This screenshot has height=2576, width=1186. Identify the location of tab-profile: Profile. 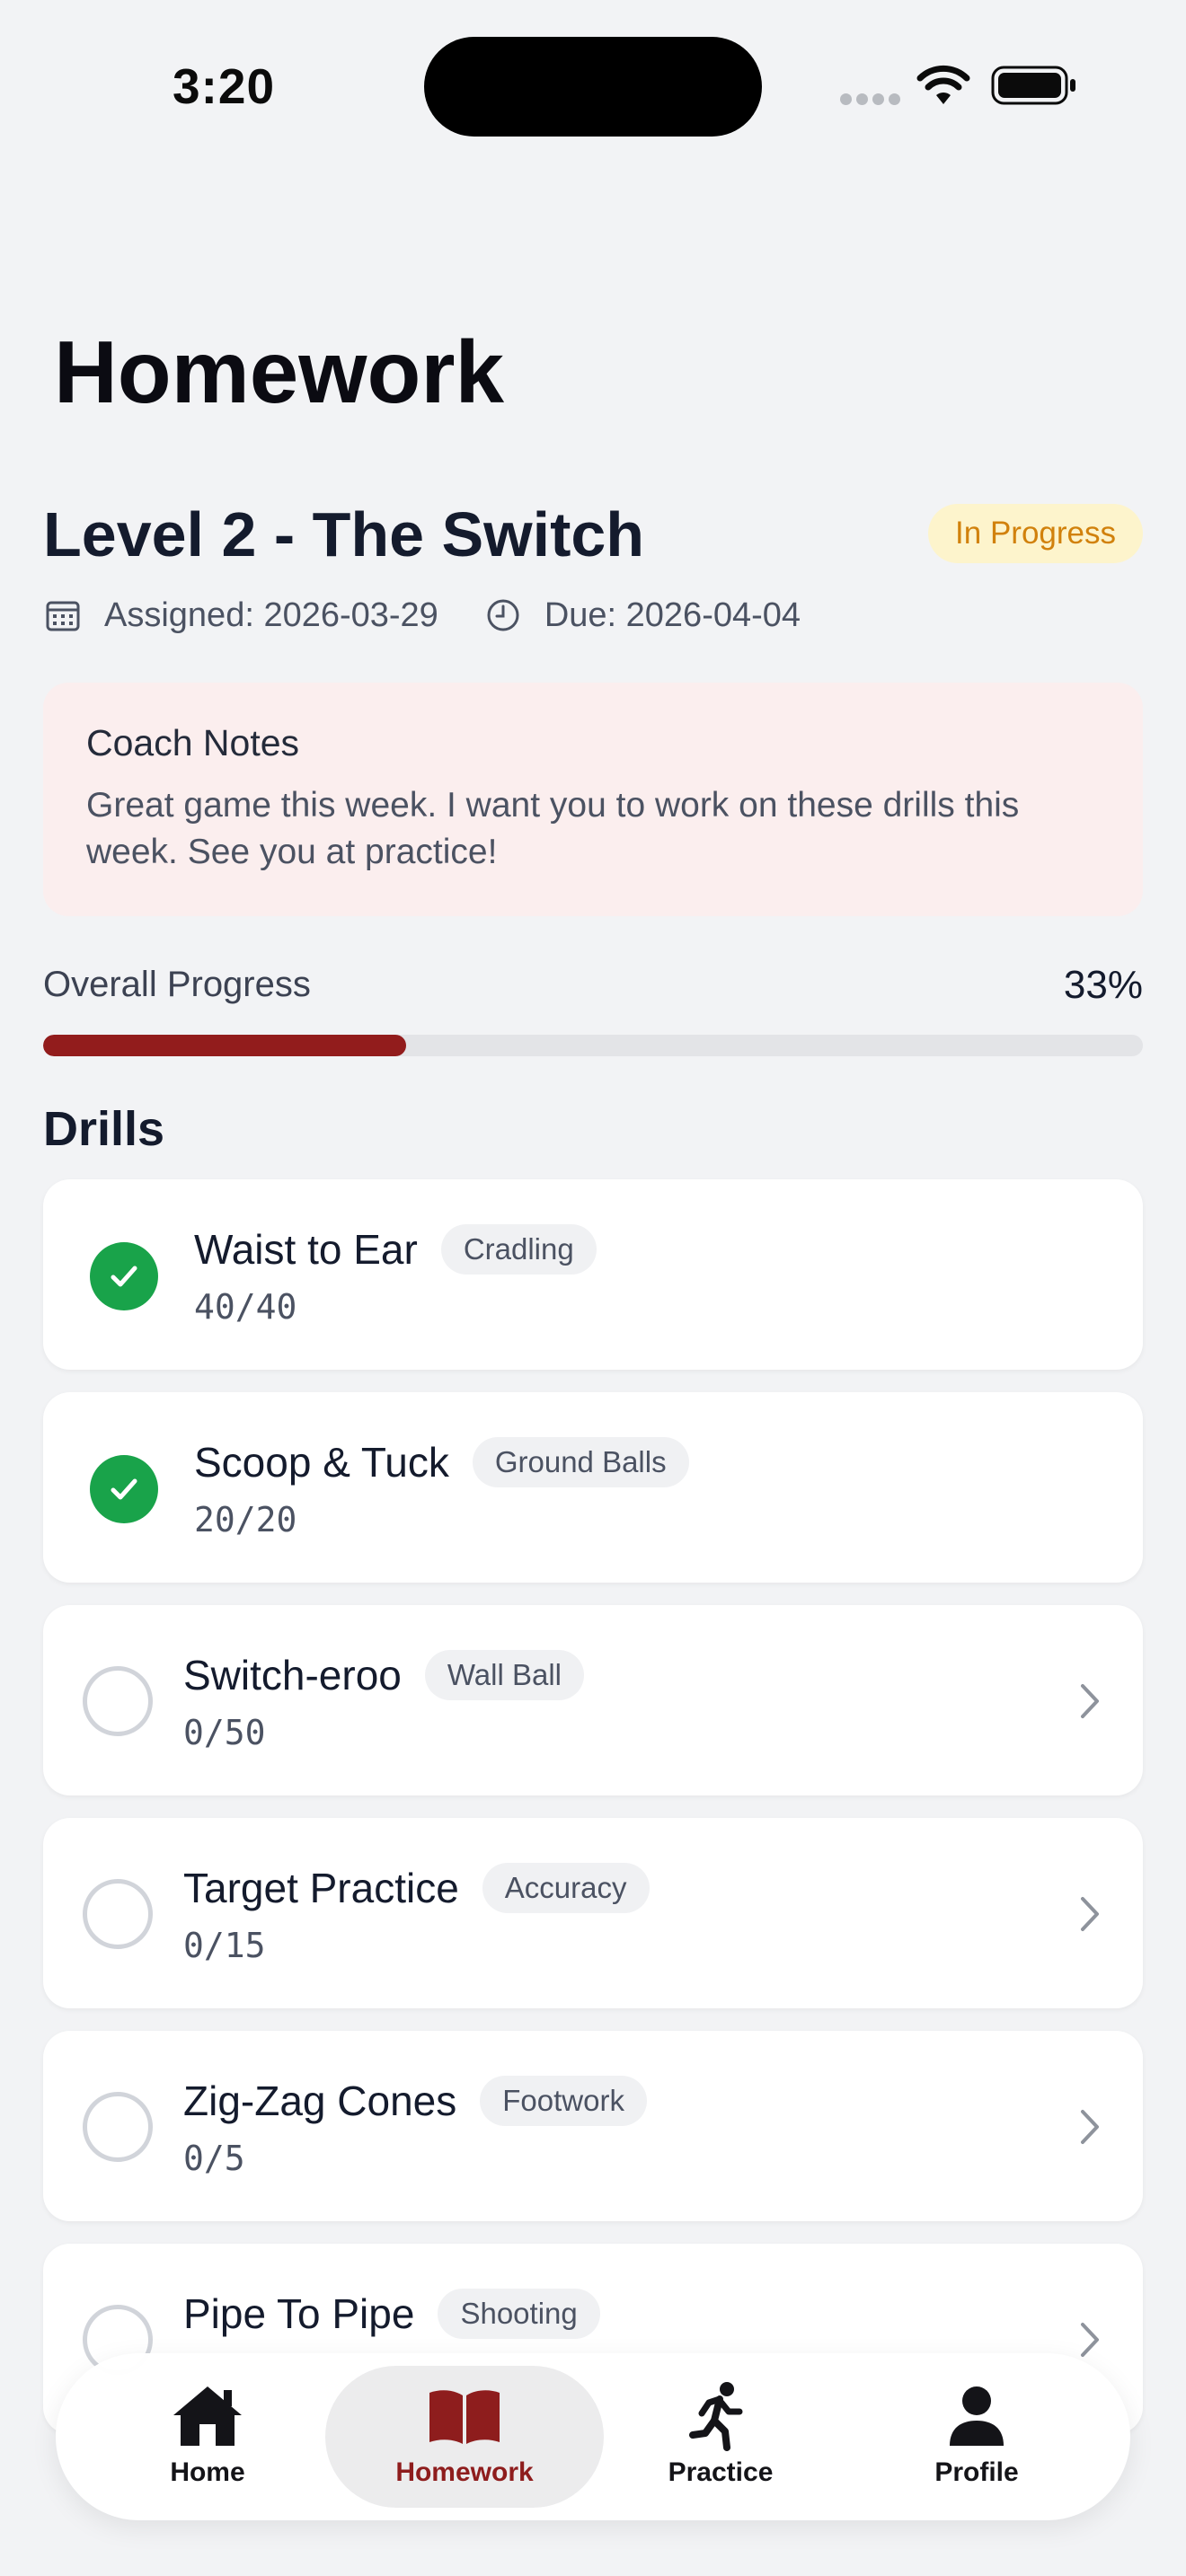
(976, 2438).